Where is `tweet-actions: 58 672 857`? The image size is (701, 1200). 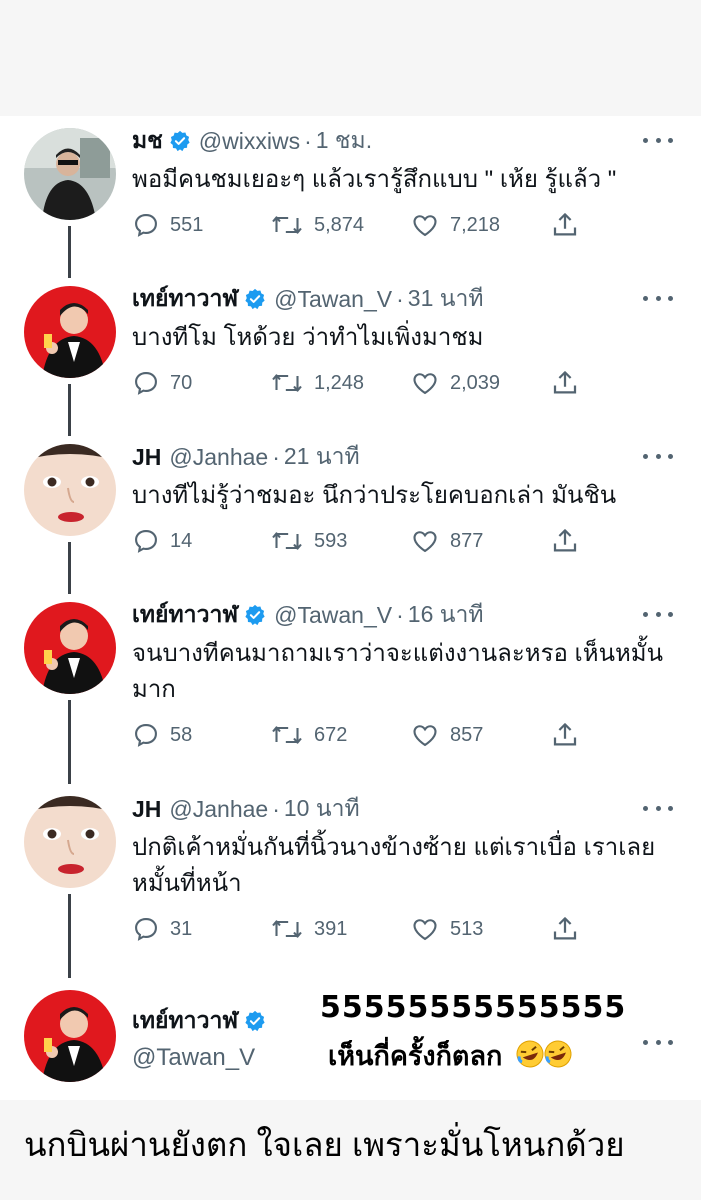 tweet-actions: 58 672 857 is located at coordinates (362, 735).